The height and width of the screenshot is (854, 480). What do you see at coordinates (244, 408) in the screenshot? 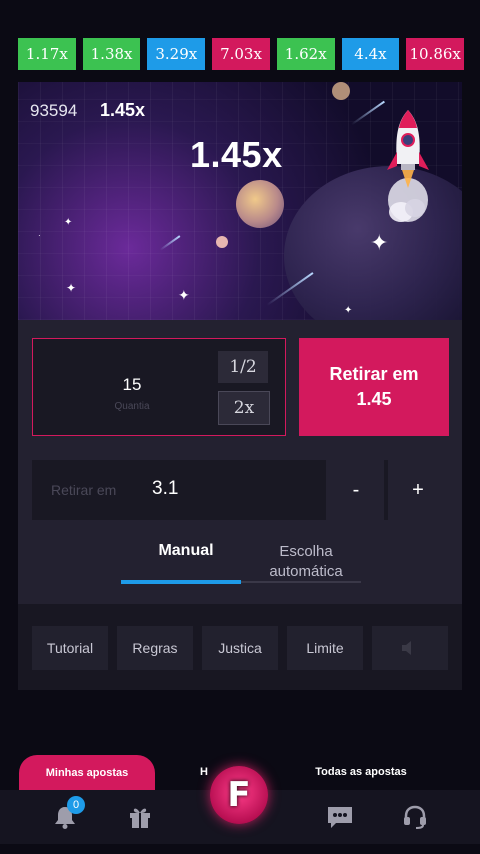
I see `double-bet-button: 2x` at bounding box center [244, 408].